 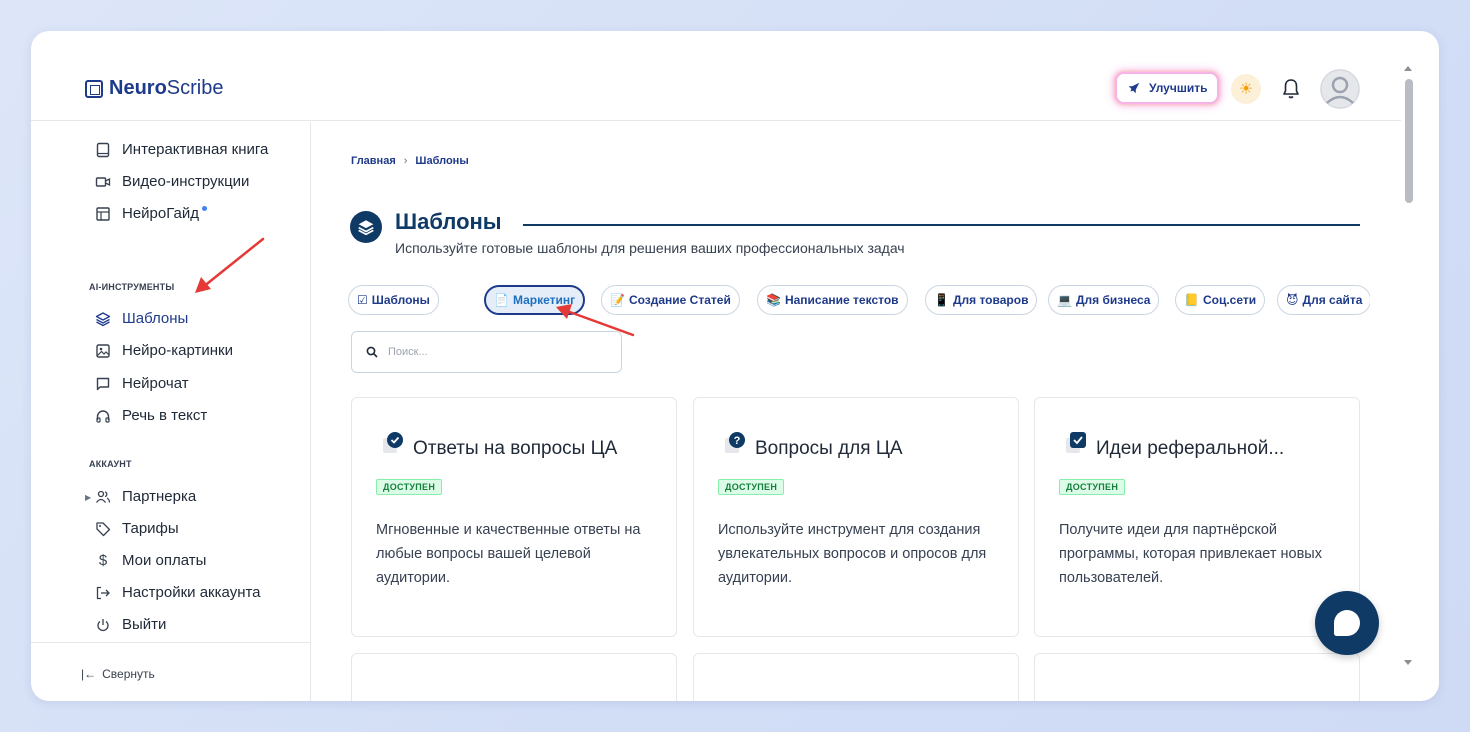 What do you see at coordinates (103, 350) in the screenshot?
I see `image-icon` at bounding box center [103, 350].